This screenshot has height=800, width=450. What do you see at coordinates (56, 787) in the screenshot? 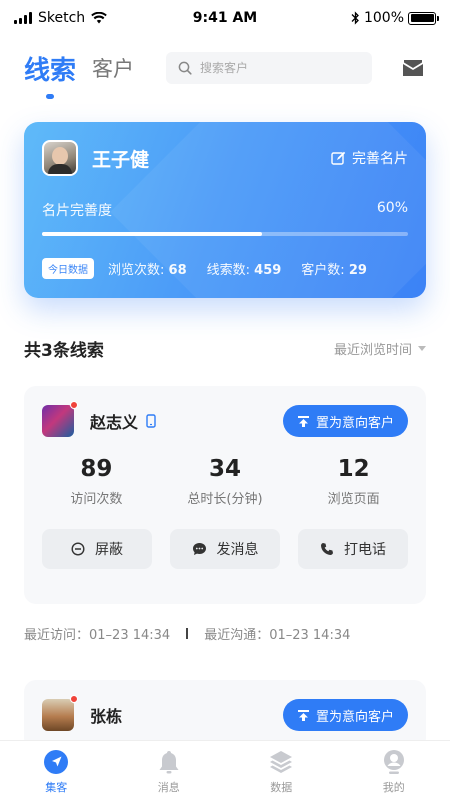
I see `nav-label: 集客` at bounding box center [56, 787].